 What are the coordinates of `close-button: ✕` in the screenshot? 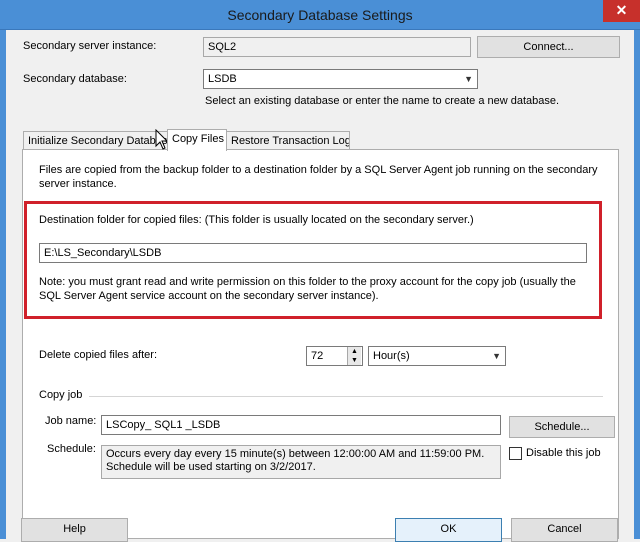 It's located at (621, 11).